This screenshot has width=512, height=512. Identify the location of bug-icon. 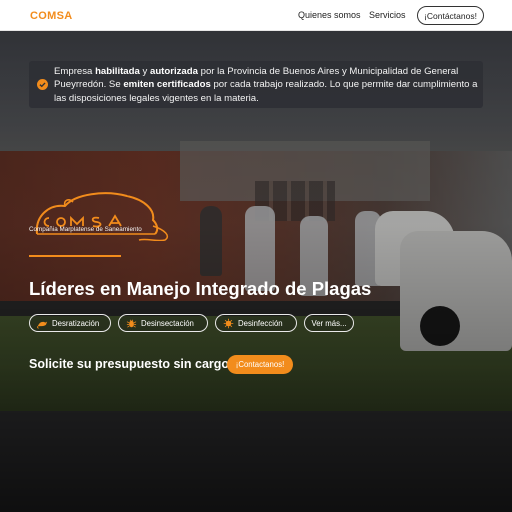
(131, 323).